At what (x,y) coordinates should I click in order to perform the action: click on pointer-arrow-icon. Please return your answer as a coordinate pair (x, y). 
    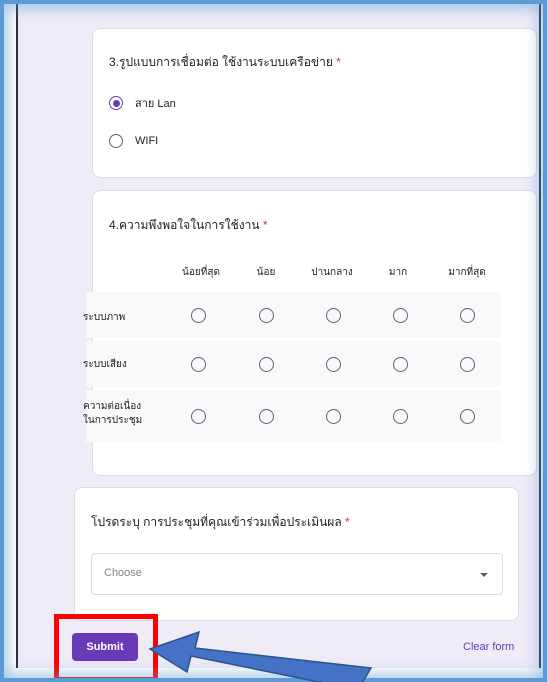
    Looking at the image, I should click on (260, 656).